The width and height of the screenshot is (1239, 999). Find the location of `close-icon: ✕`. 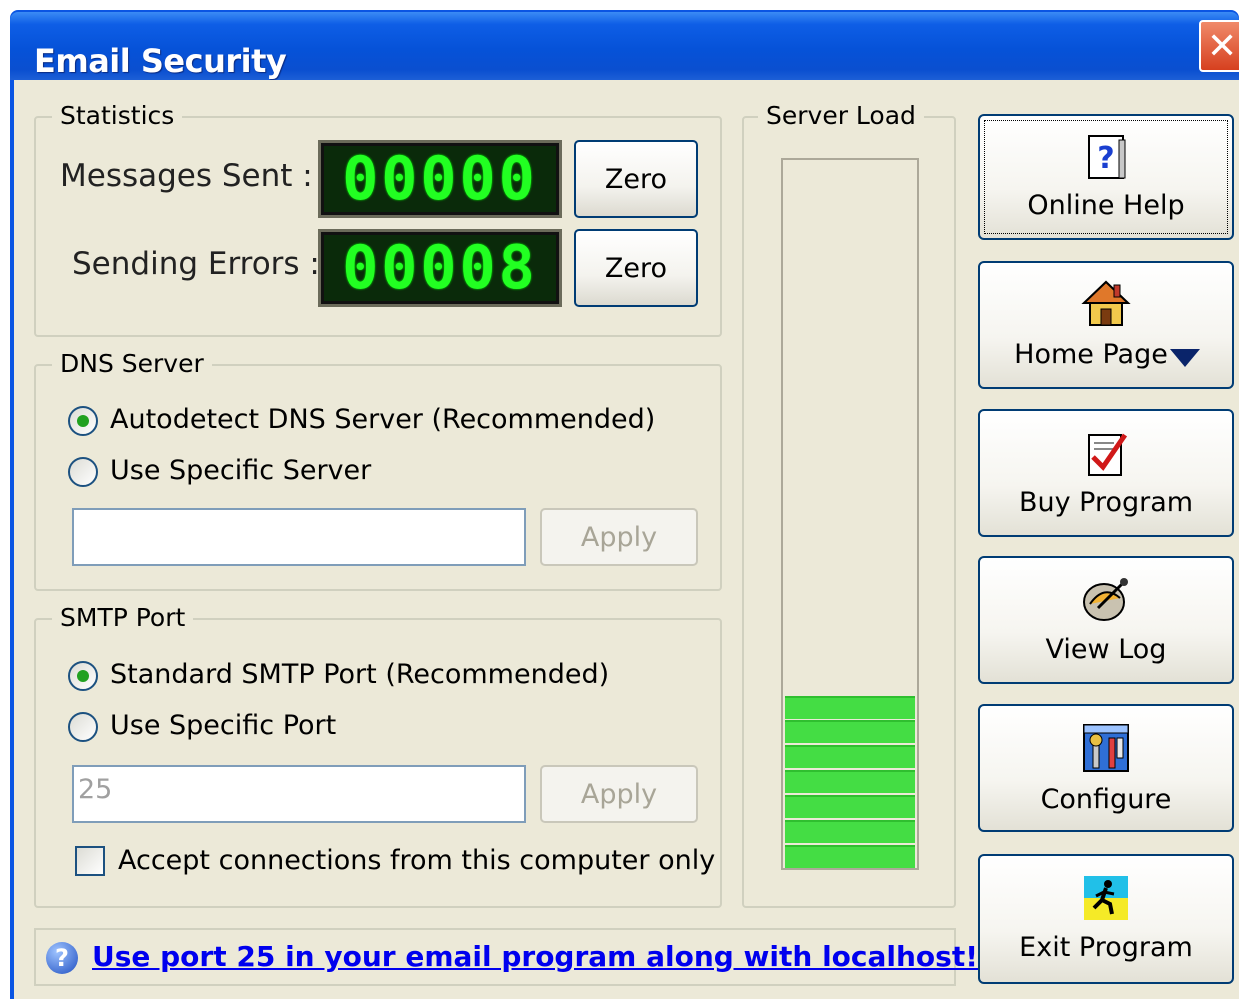

close-icon: ✕ is located at coordinates (1222, 46).